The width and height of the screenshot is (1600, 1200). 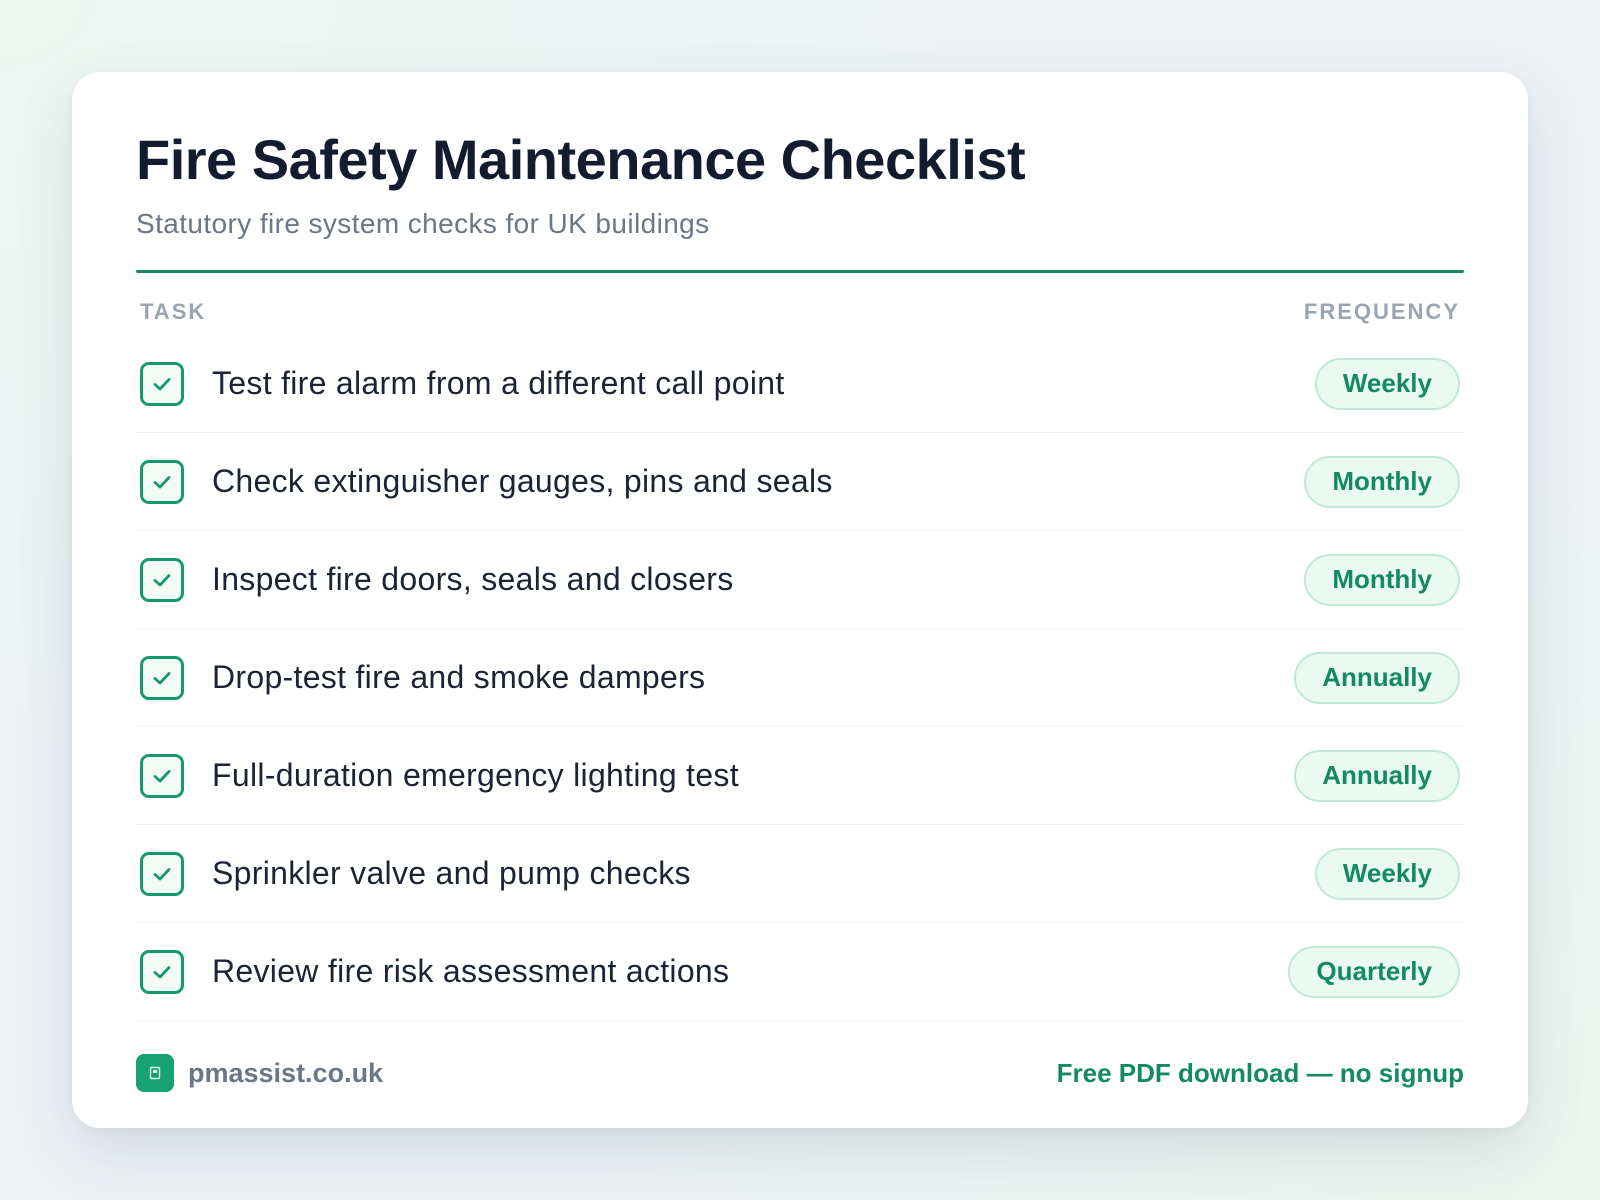 I want to click on title-divider, so click(x=800, y=272).